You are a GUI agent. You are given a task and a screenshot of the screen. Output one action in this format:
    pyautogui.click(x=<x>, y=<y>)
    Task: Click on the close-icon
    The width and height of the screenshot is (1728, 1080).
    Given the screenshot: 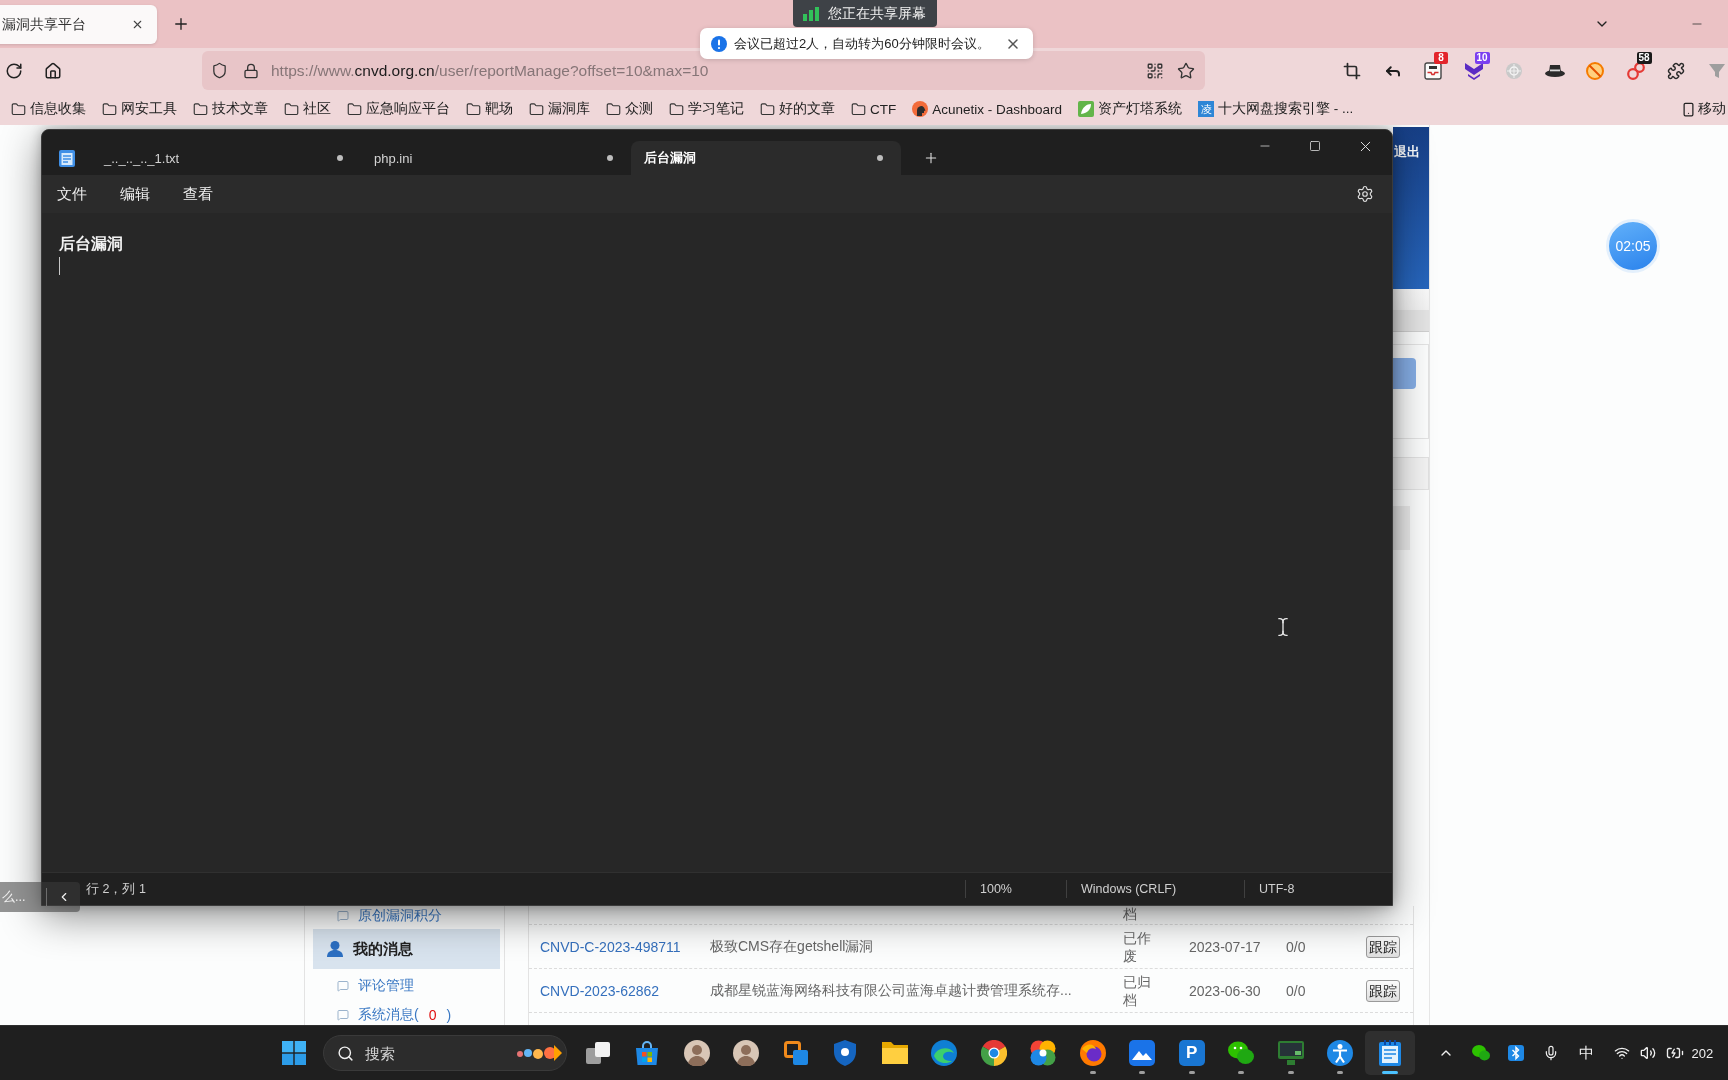 What is the action you would take?
    pyautogui.click(x=137, y=24)
    